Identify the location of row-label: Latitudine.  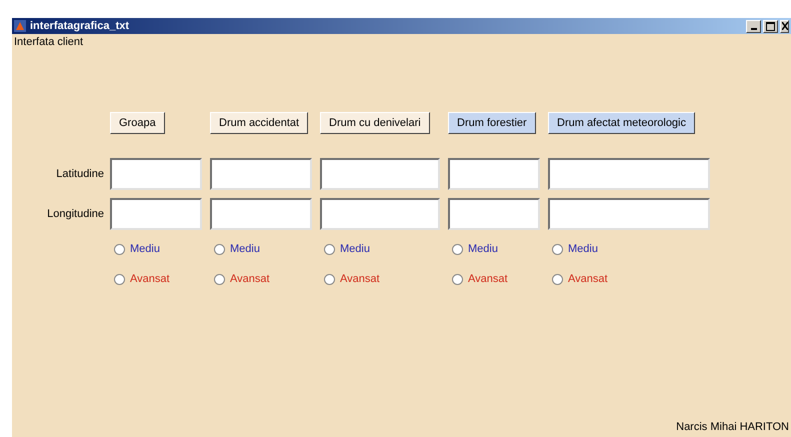
(80, 174).